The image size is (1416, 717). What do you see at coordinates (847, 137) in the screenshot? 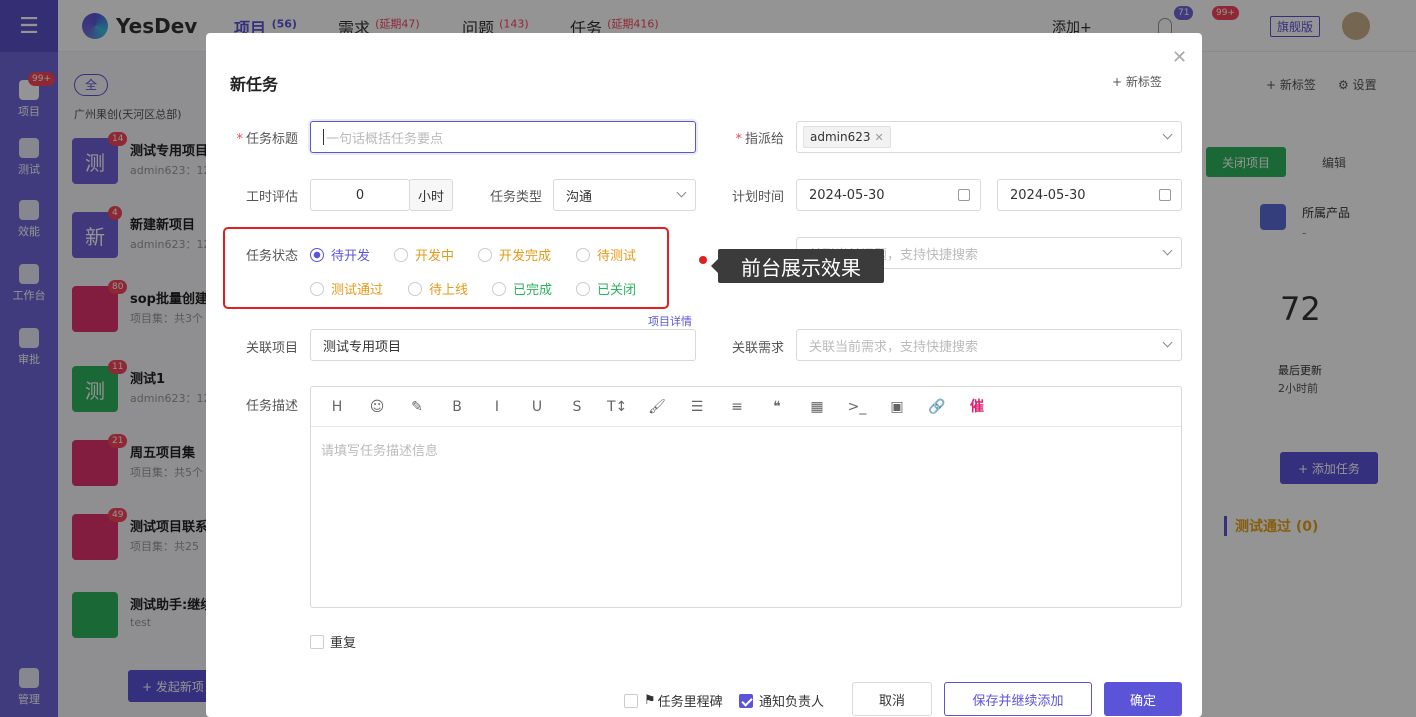
I see `assignee-tag: admin623 ✕` at bounding box center [847, 137].